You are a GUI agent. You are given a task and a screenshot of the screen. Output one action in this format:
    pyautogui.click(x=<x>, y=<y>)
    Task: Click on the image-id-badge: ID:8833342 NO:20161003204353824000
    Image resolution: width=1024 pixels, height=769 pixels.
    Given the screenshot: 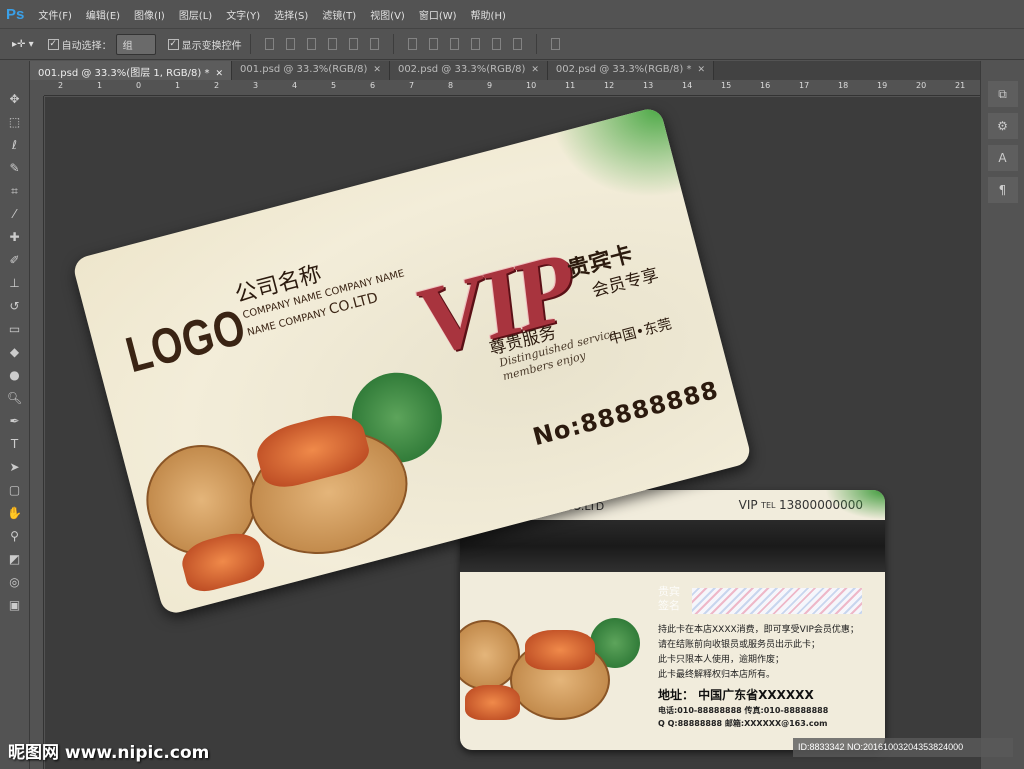 What is the action you would take?
    pyautogui.click(x=903, y=747)
    